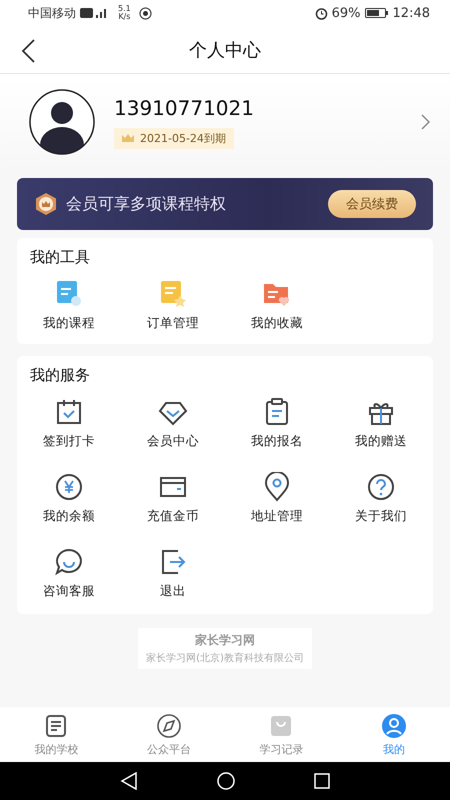 This screenshot has height=800, width=450. I want to click on service-item: 我的余额, so click(69, 498).